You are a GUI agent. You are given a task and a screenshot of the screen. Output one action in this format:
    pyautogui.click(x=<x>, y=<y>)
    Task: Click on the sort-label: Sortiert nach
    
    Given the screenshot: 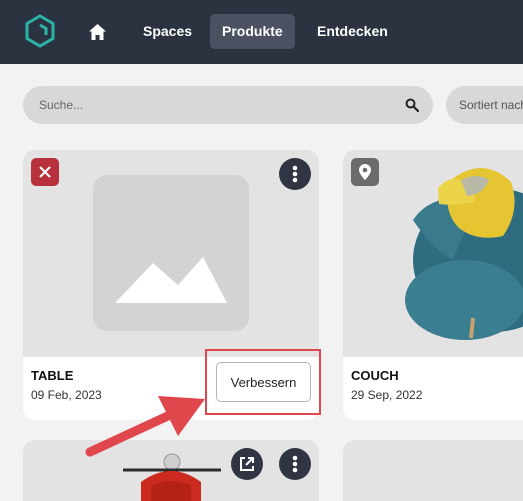 What is the action you would take?
    pyautogui.click(x=491, y=105)
    